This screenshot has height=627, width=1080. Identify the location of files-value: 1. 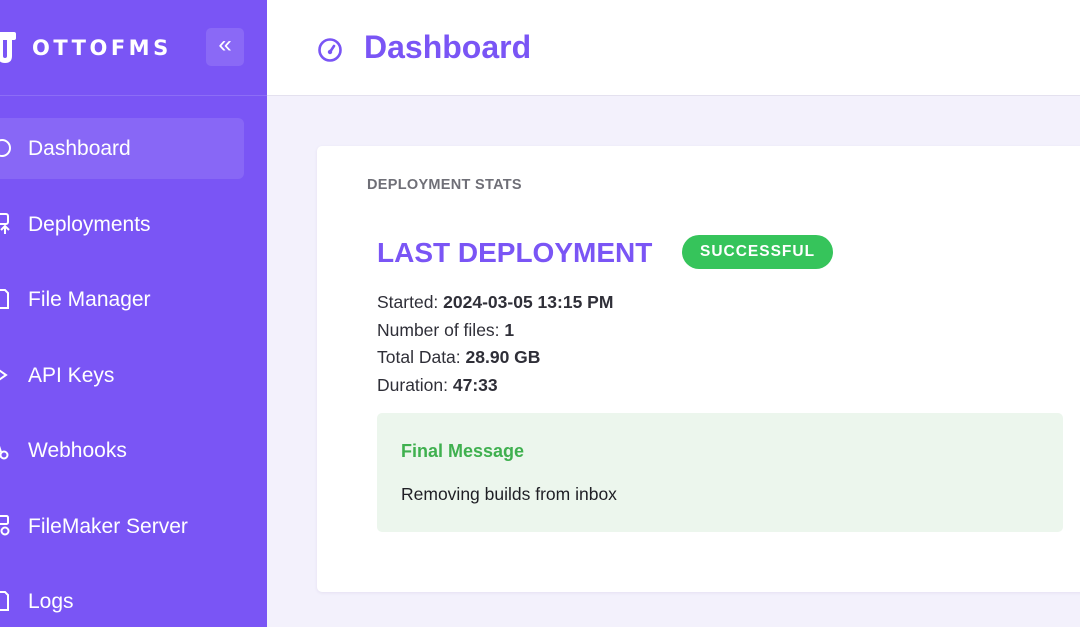
(509, 329).